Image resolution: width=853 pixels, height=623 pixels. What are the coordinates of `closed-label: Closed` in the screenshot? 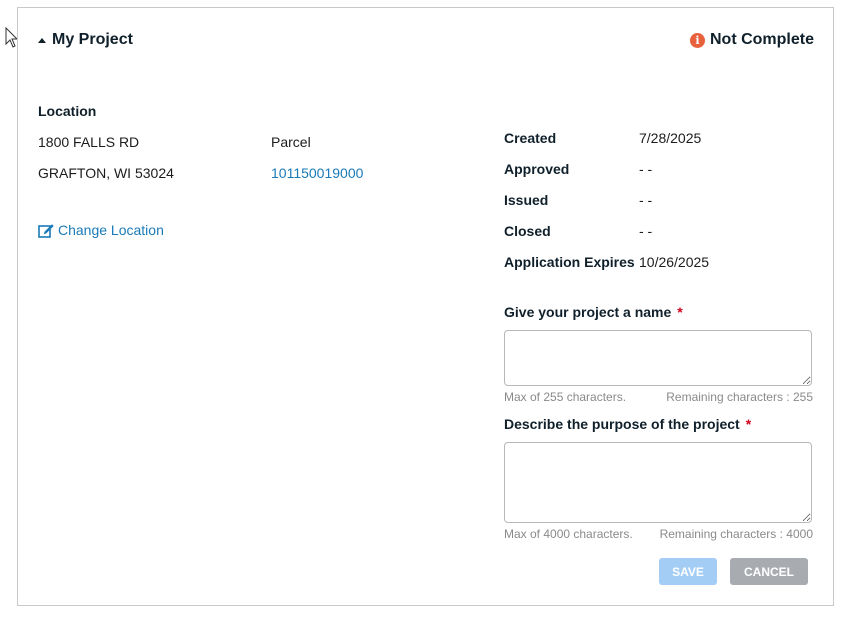 It's located at (527, 231).